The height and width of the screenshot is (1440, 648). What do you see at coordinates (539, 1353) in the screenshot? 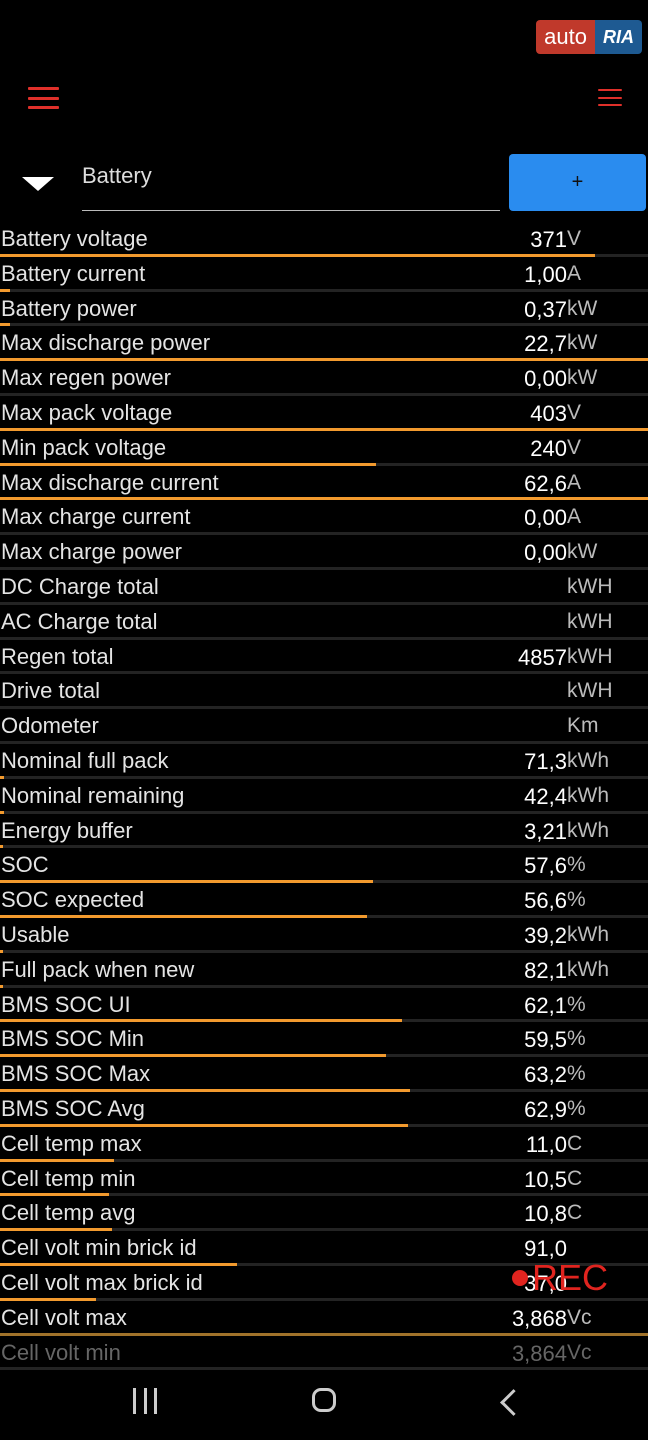
I see `signal-value: 3,864` at bounding box center [539, 1353].